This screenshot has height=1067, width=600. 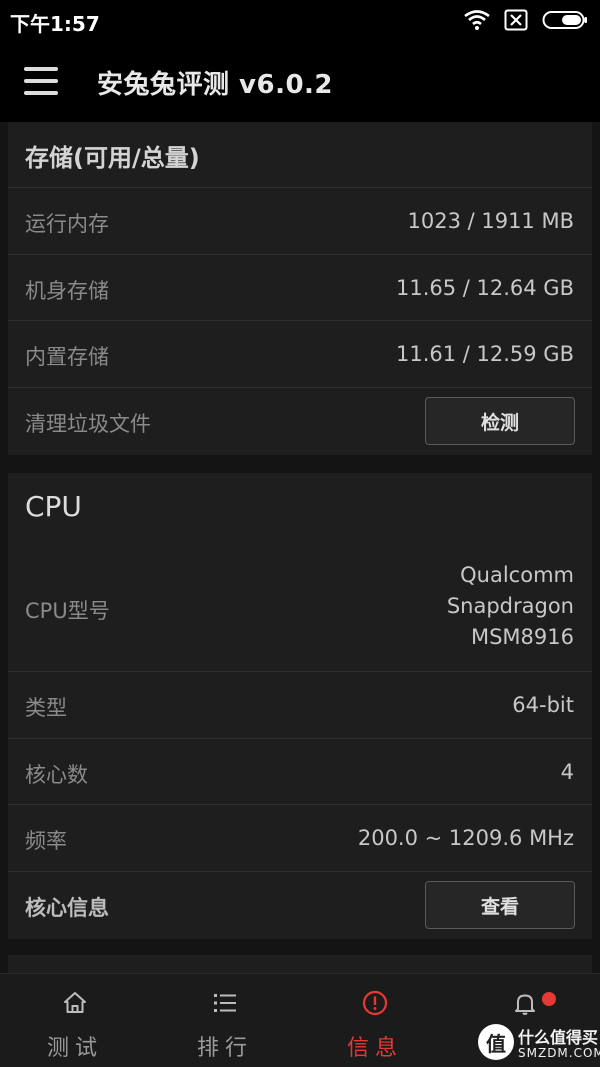 What do you see at coordinates (225, 1020) in the screenshot?
I see `tab-ranking: 排行` at bounding box center [225, 1020].